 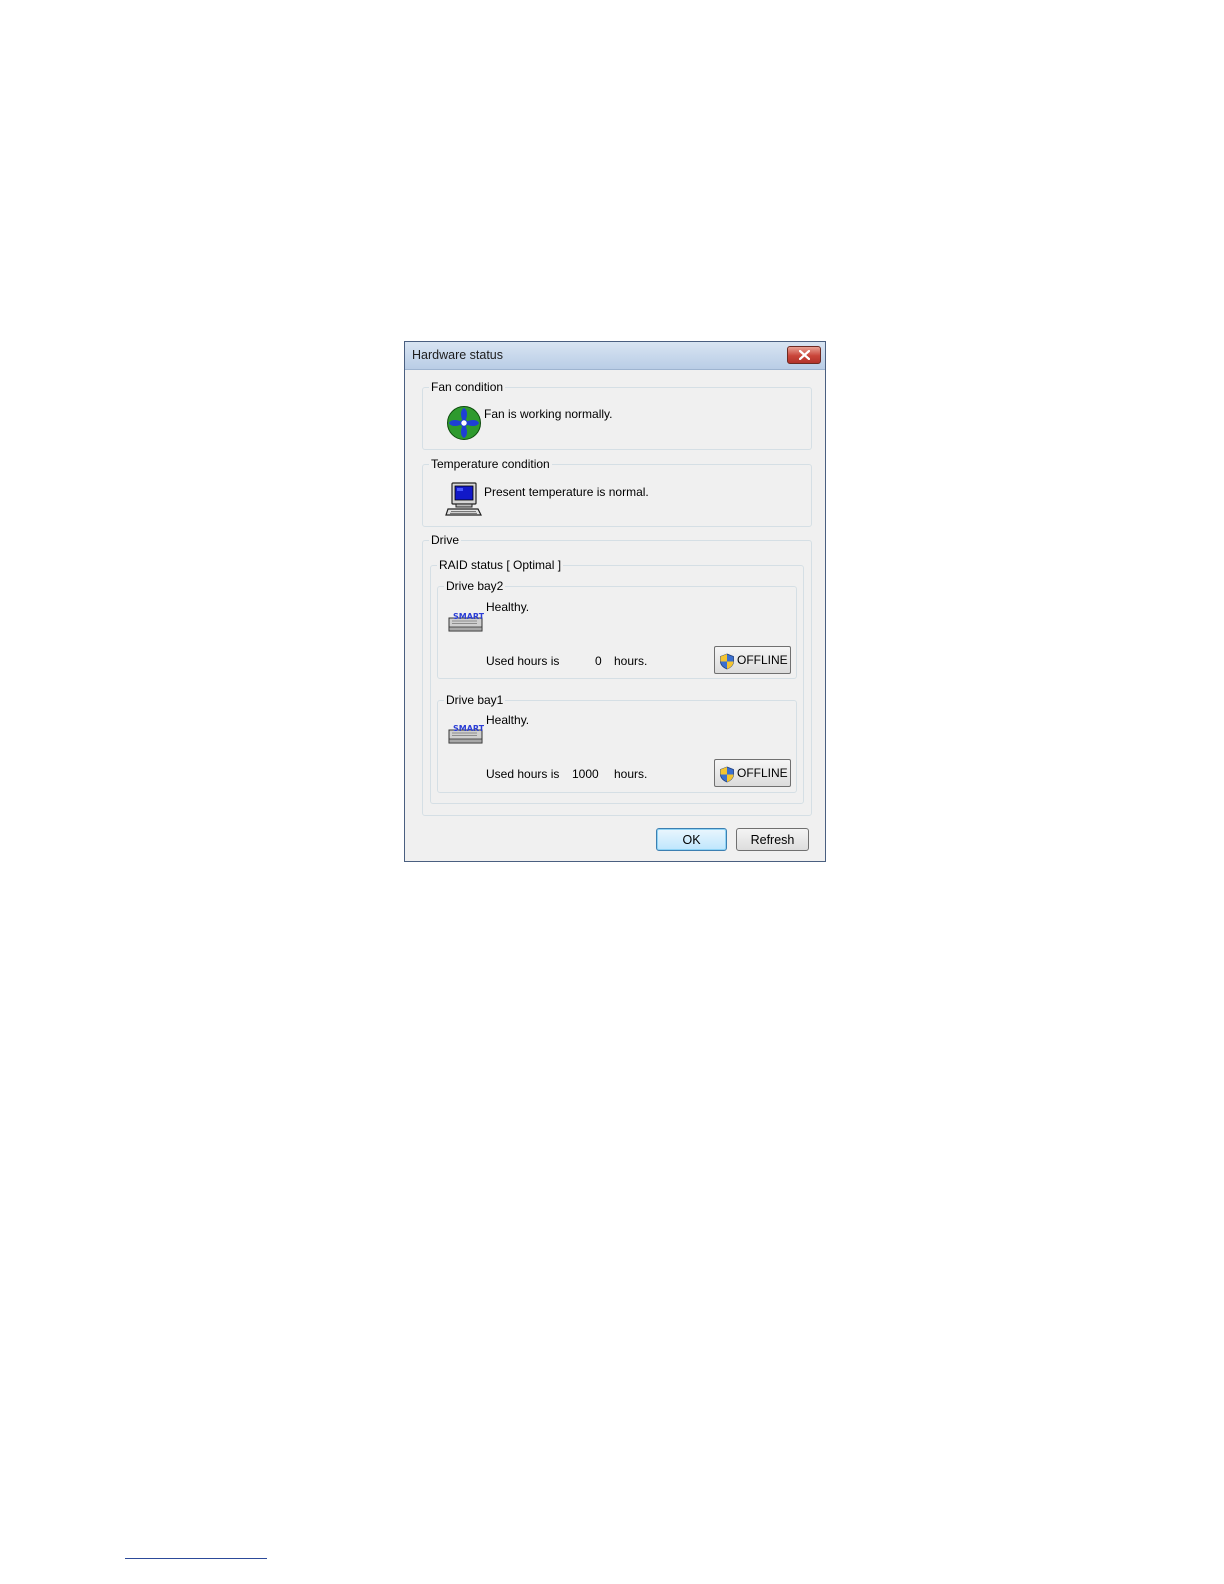 What do you see at coordinates (463, 499) in the screenshot?
I see `computer-icon` at bounding box center [463, 499].